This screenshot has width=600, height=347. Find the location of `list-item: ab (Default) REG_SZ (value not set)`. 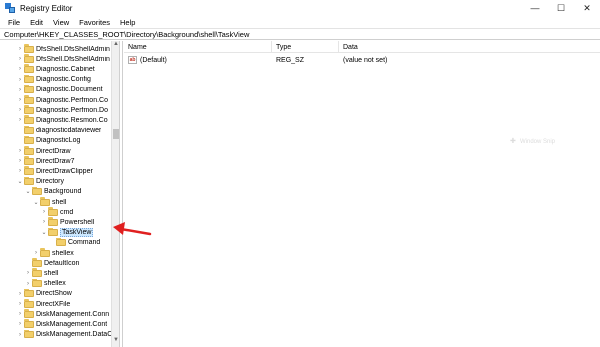

list-item: ab (Default) REG_SZ (value not set) is located at coordinates (362, 60).